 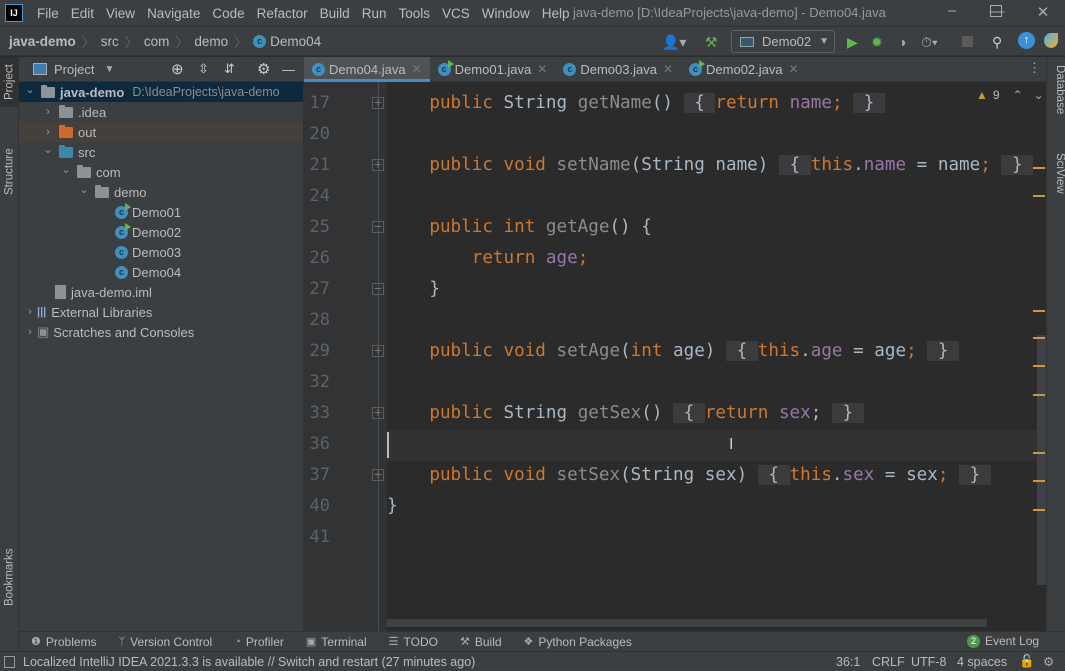 What do you see at coordinates (166, 642) in the screenshot?
I see `tool-window-version-control: ᛘ Version Control` at bounding box center [166, 642].